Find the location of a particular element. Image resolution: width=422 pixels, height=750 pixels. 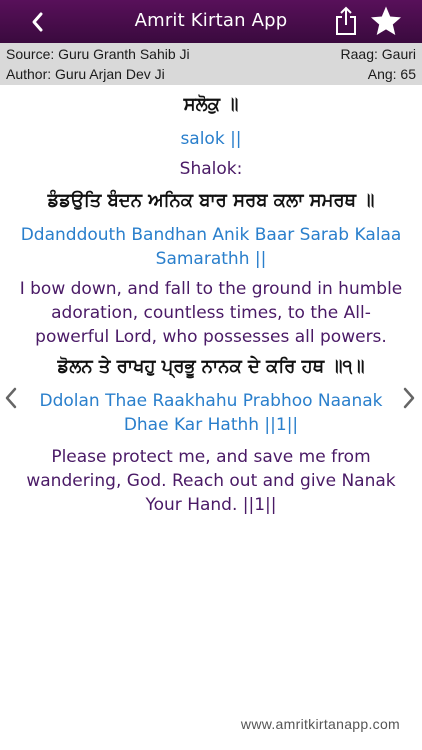

next-verse-button is located at coordinates (409, 398).